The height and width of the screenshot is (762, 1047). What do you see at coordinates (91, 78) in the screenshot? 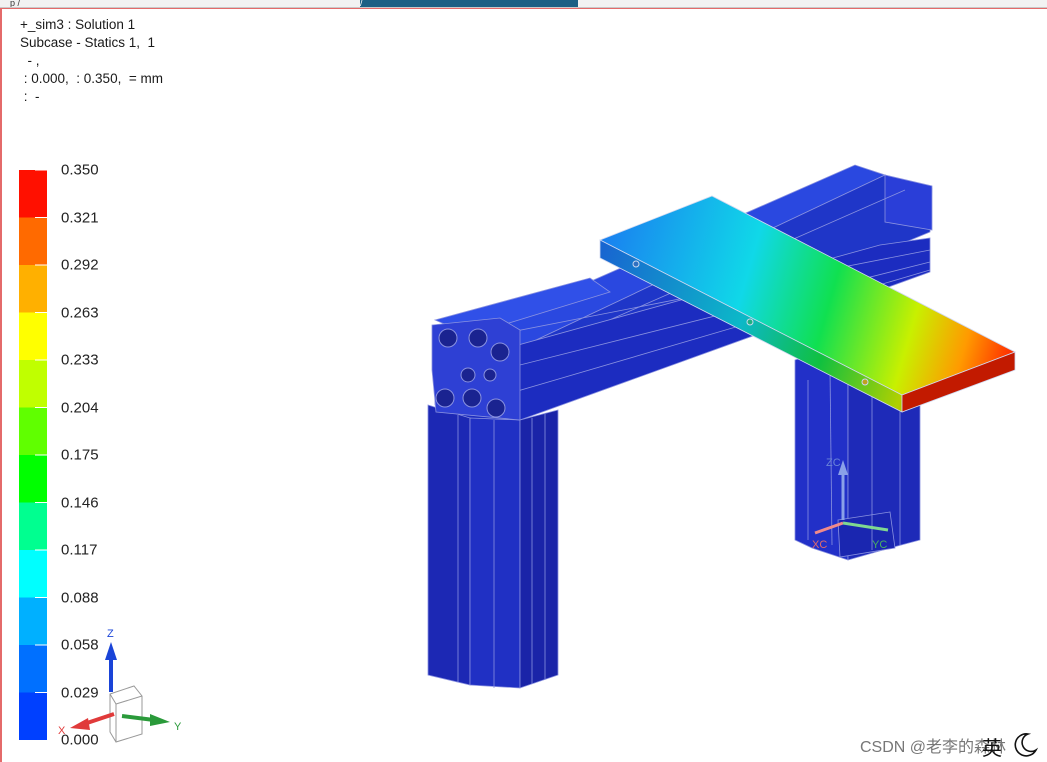
I see `result-range: : 0.000, : 0.350, = mm` at bounding box center [91, 78].